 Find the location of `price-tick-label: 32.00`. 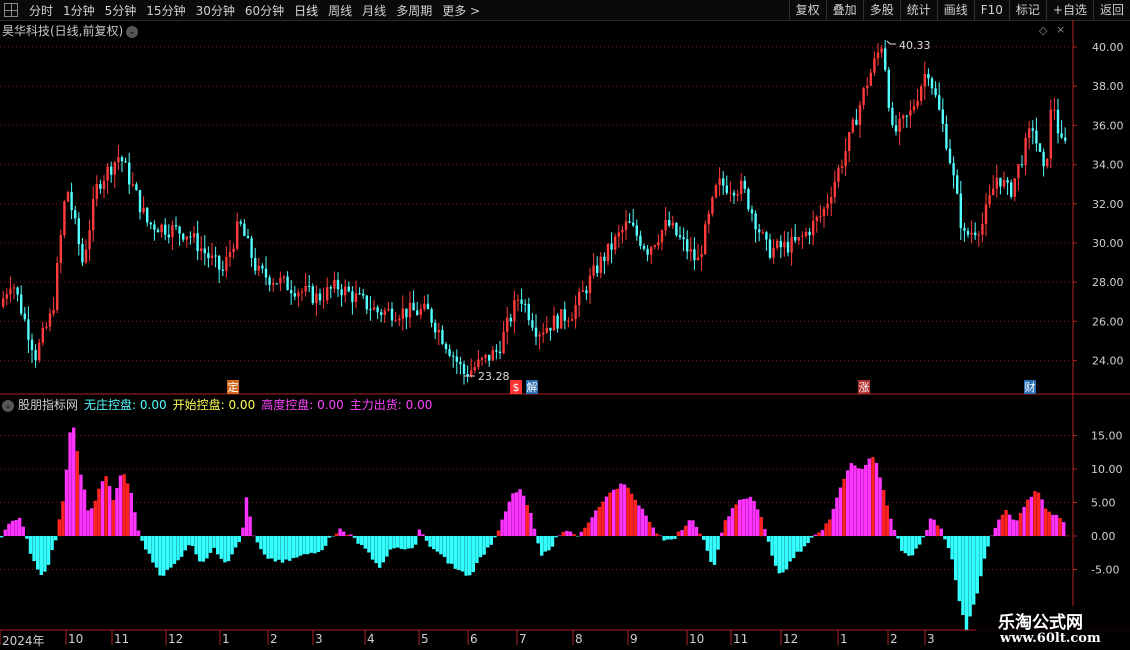

price-tick-label: 32.00 is located at coordinates (1108, 204).